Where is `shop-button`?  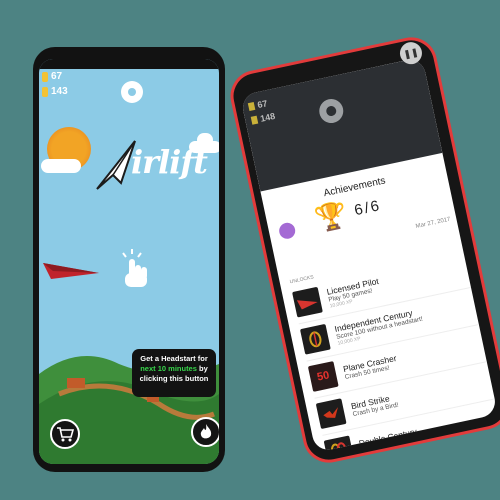
shop-button is located at coordinates (65, 434).